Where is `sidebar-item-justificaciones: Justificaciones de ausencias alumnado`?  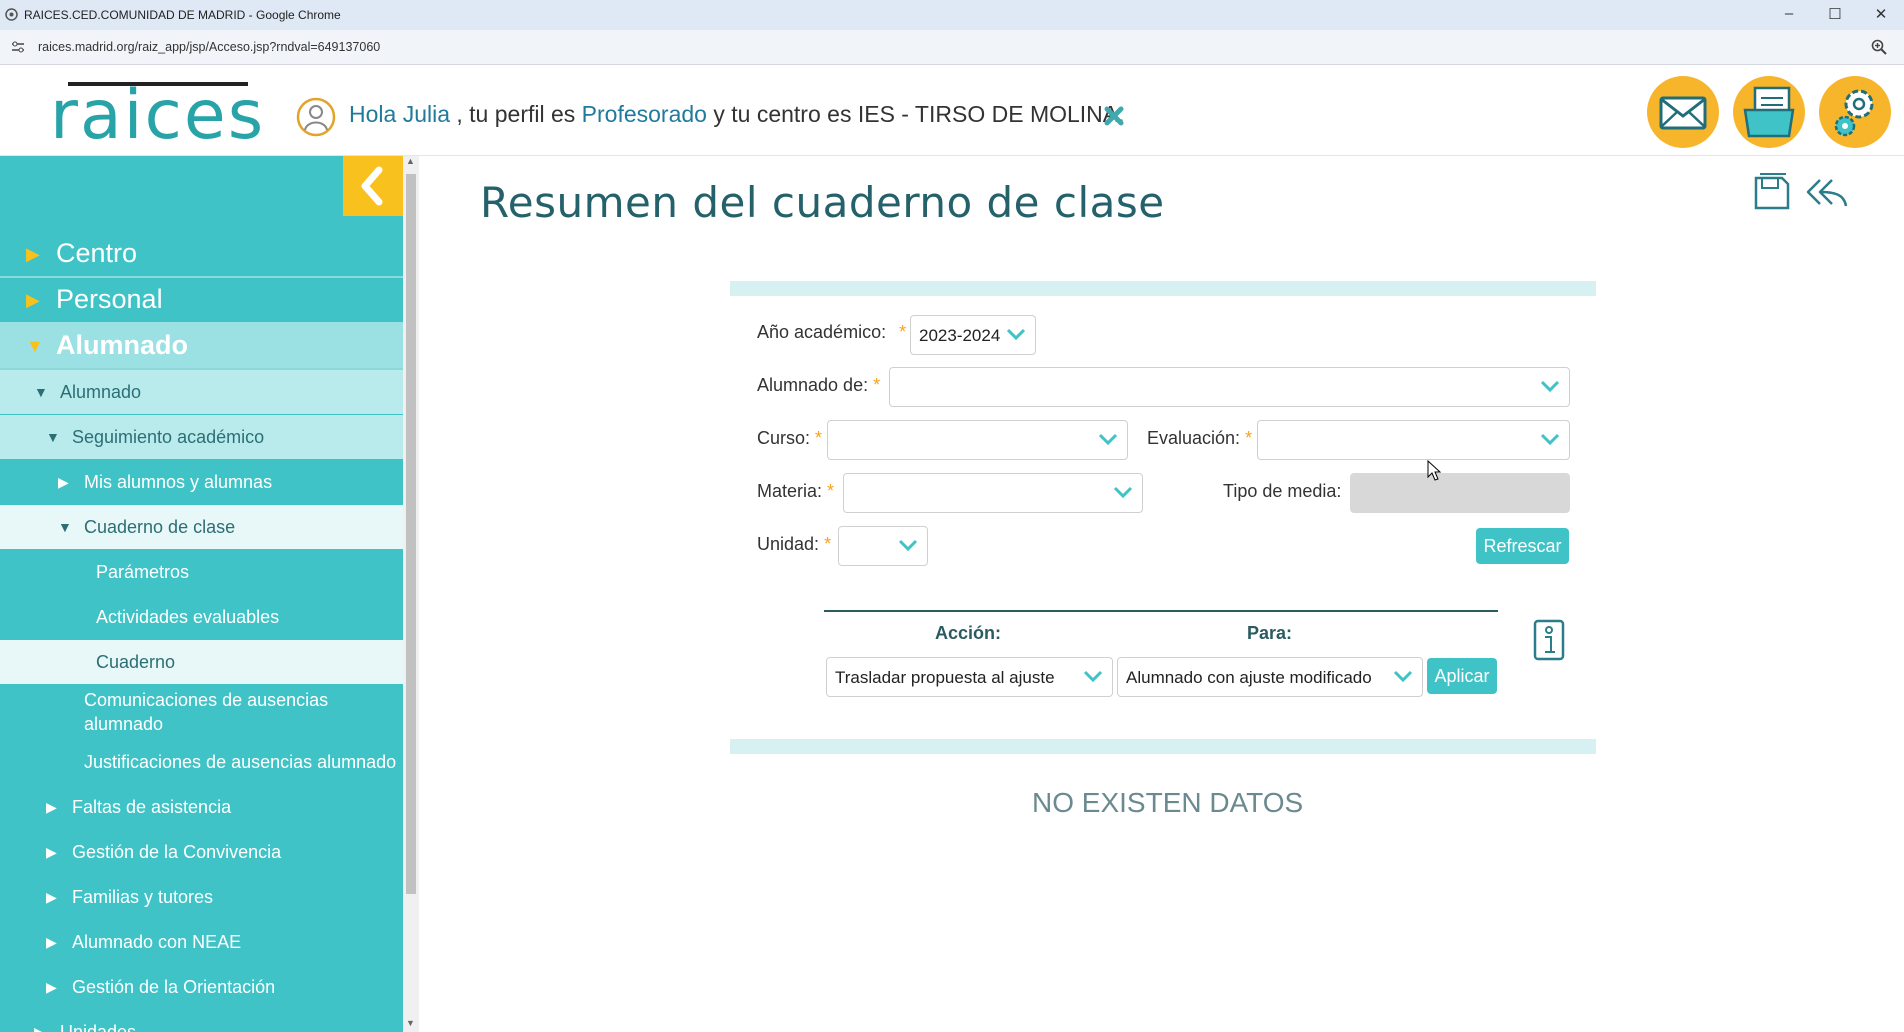
sidebar-item-justificaciones: Justificaciones de ausencias alumnado is located at coordinates (201, 762).